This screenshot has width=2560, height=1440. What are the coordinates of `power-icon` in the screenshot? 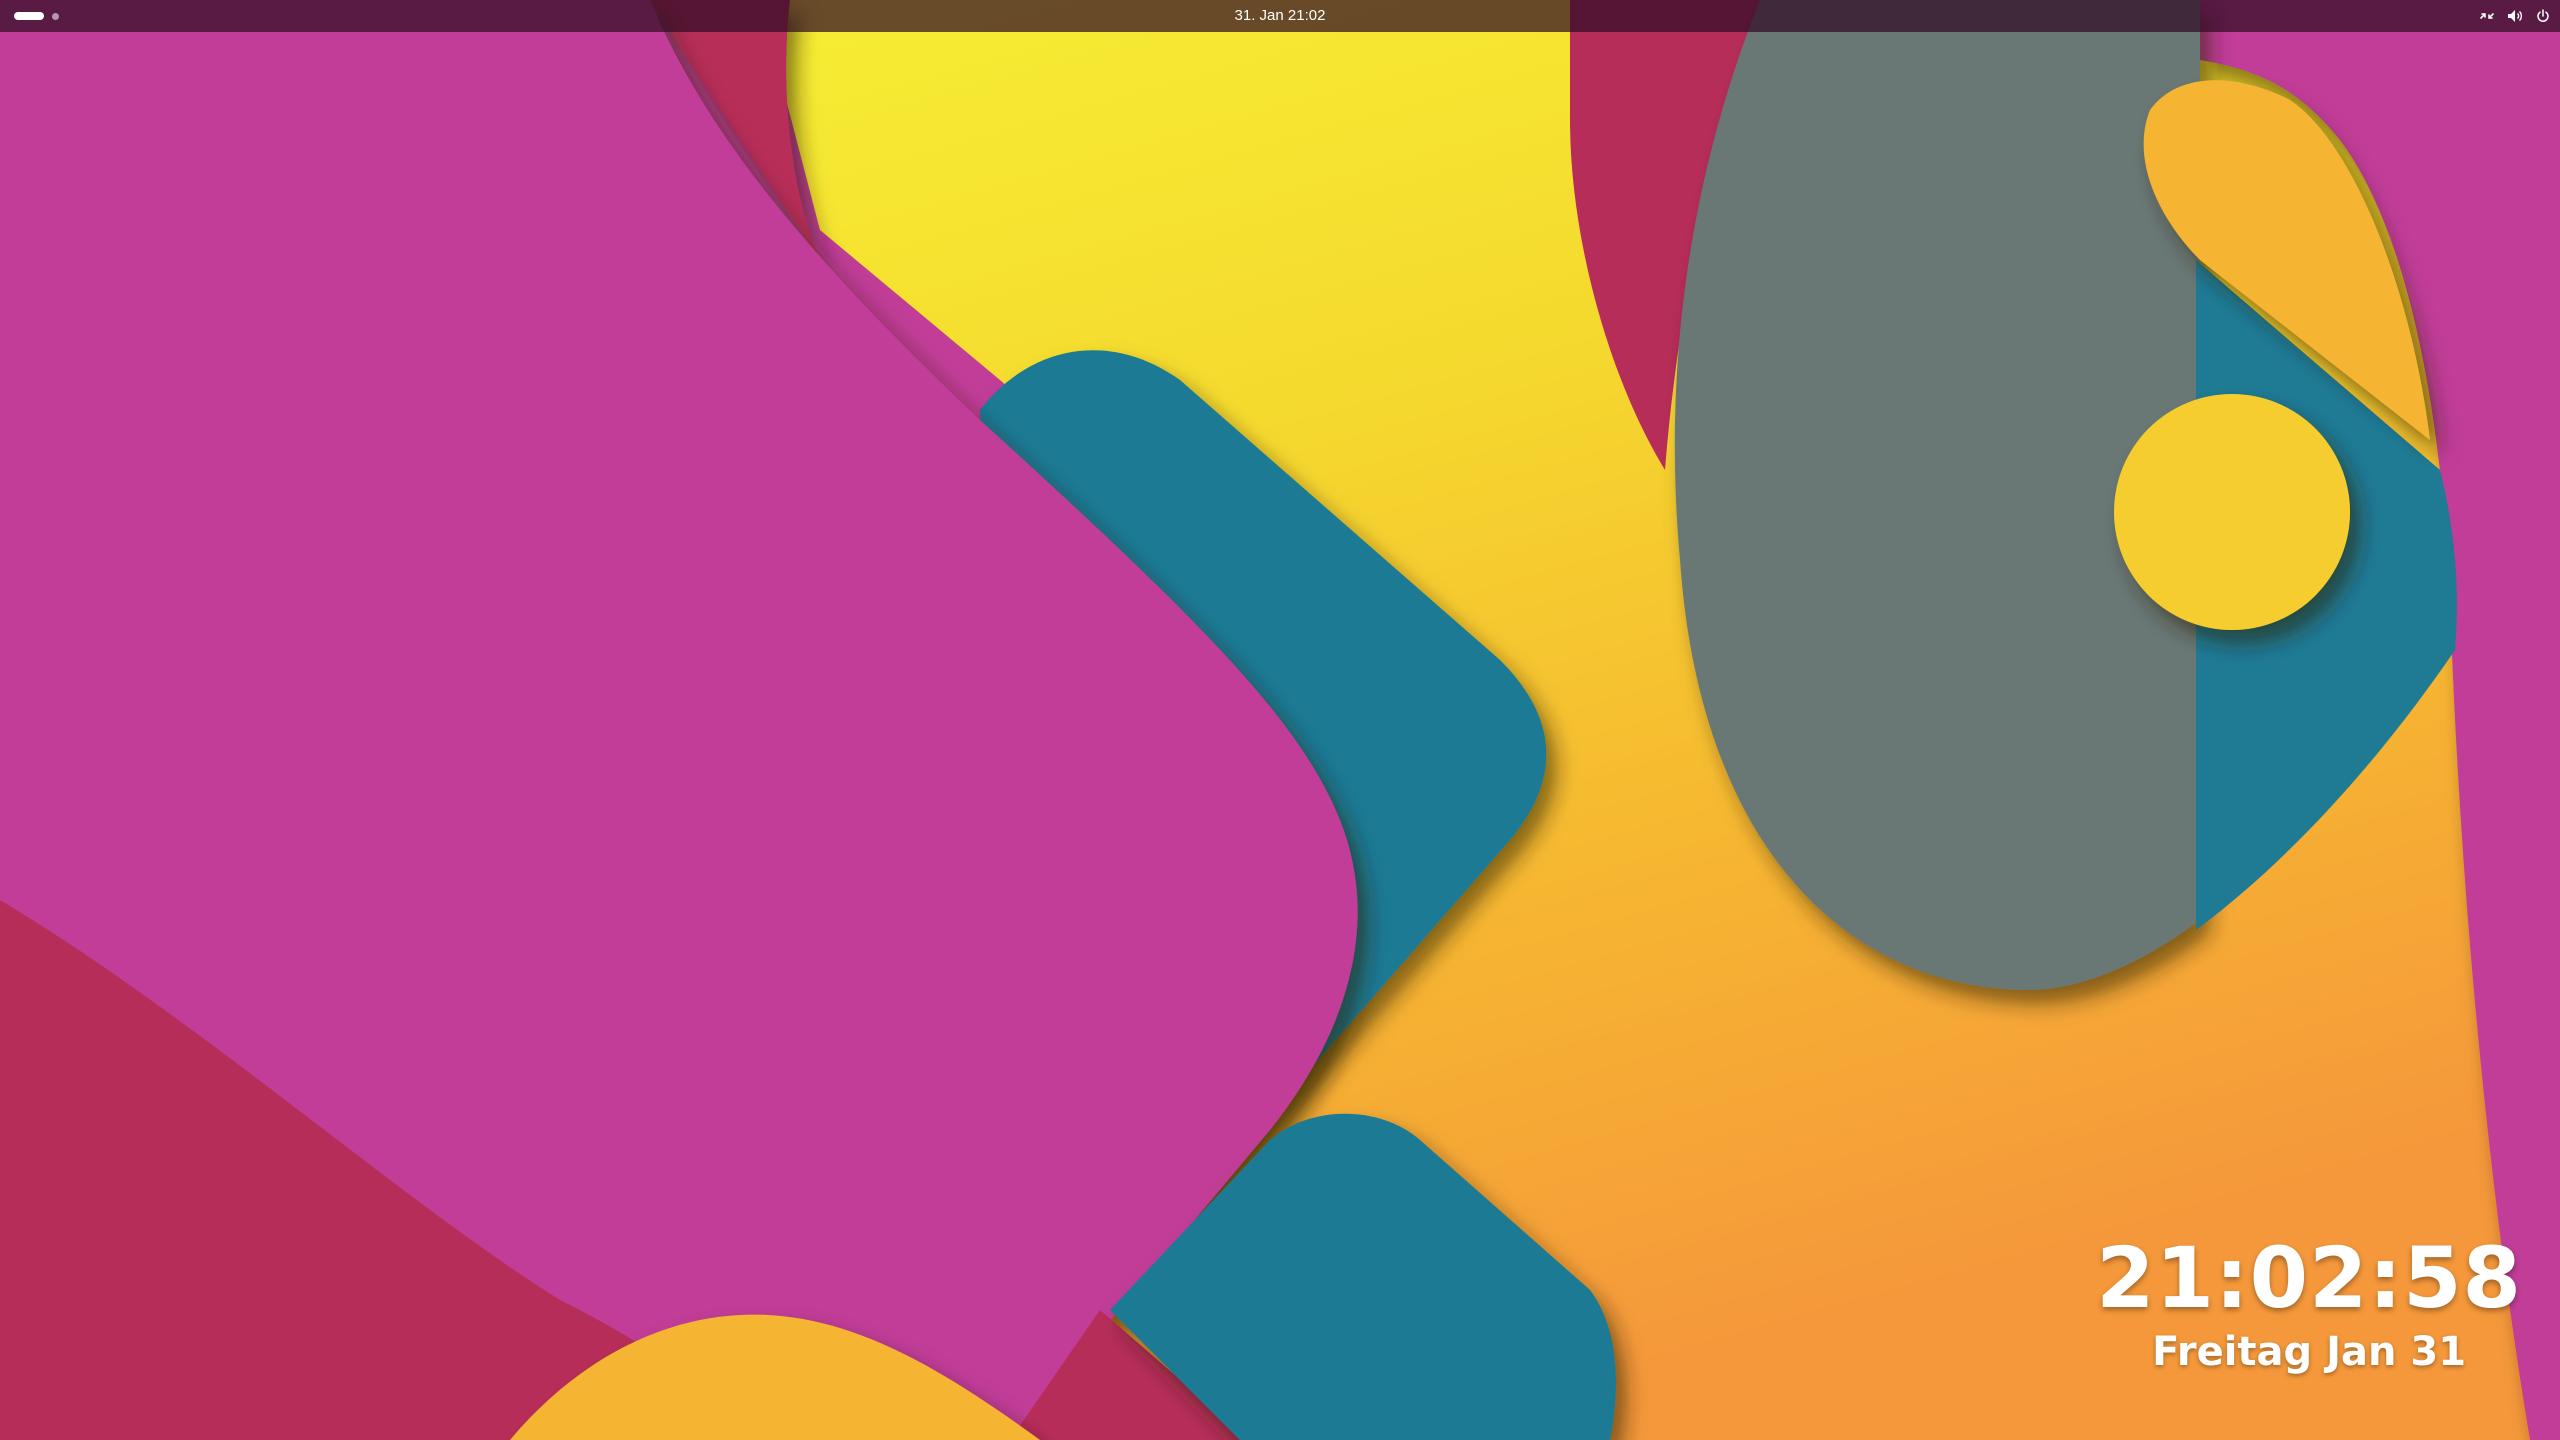 It's located at (2543, 16).